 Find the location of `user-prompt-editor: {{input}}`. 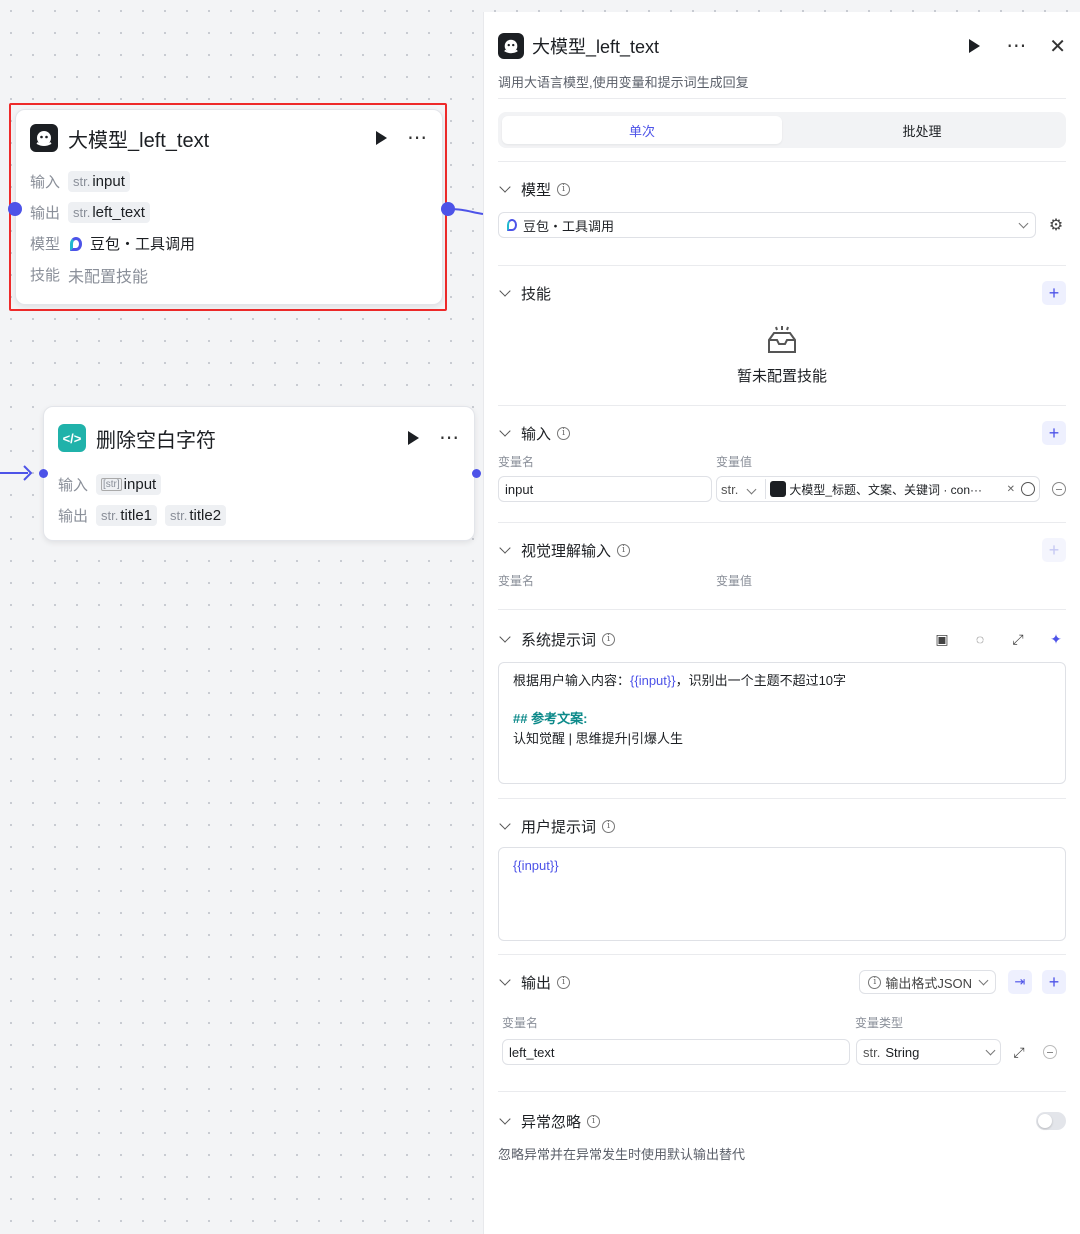

user-prompt-editor: {{input}} is located at coordinates (782, 894).